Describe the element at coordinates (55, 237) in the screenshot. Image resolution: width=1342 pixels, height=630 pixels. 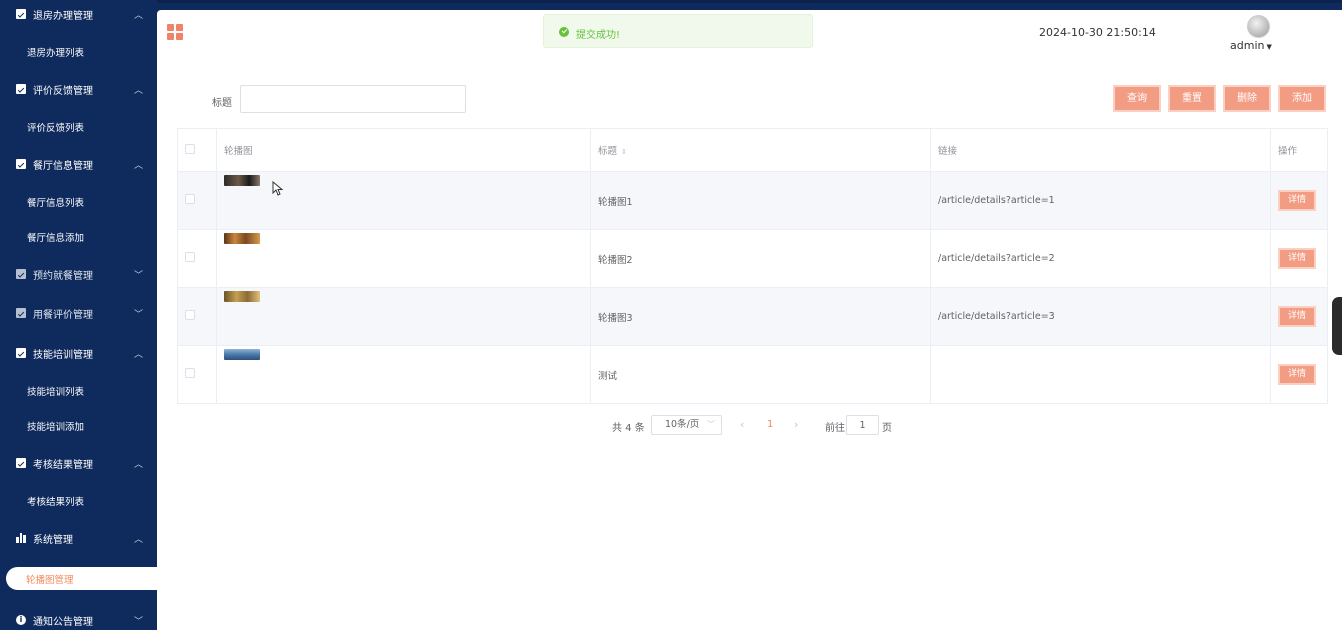
I see `sidebar-item-restaurant-add: 餐厅信息添加` at that location.